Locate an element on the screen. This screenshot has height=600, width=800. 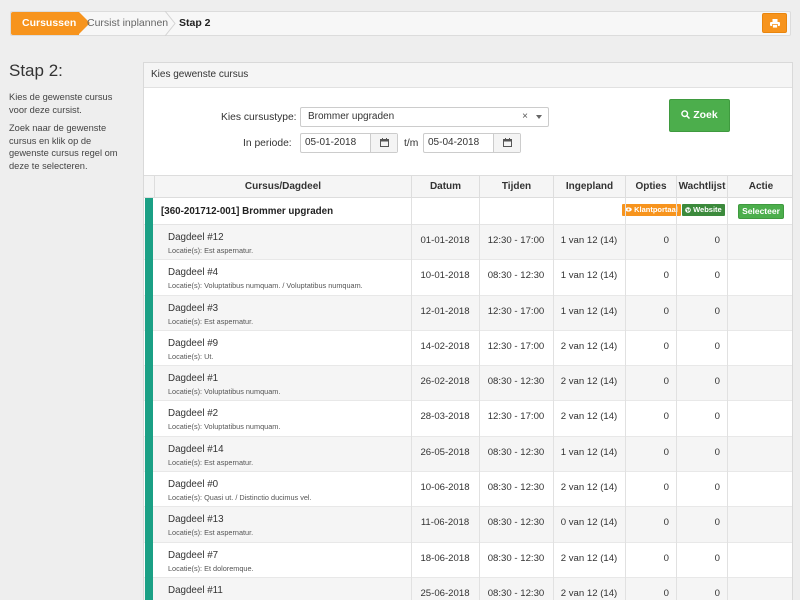
select-course-button: Selecteer is located at coordinates (761, 211).